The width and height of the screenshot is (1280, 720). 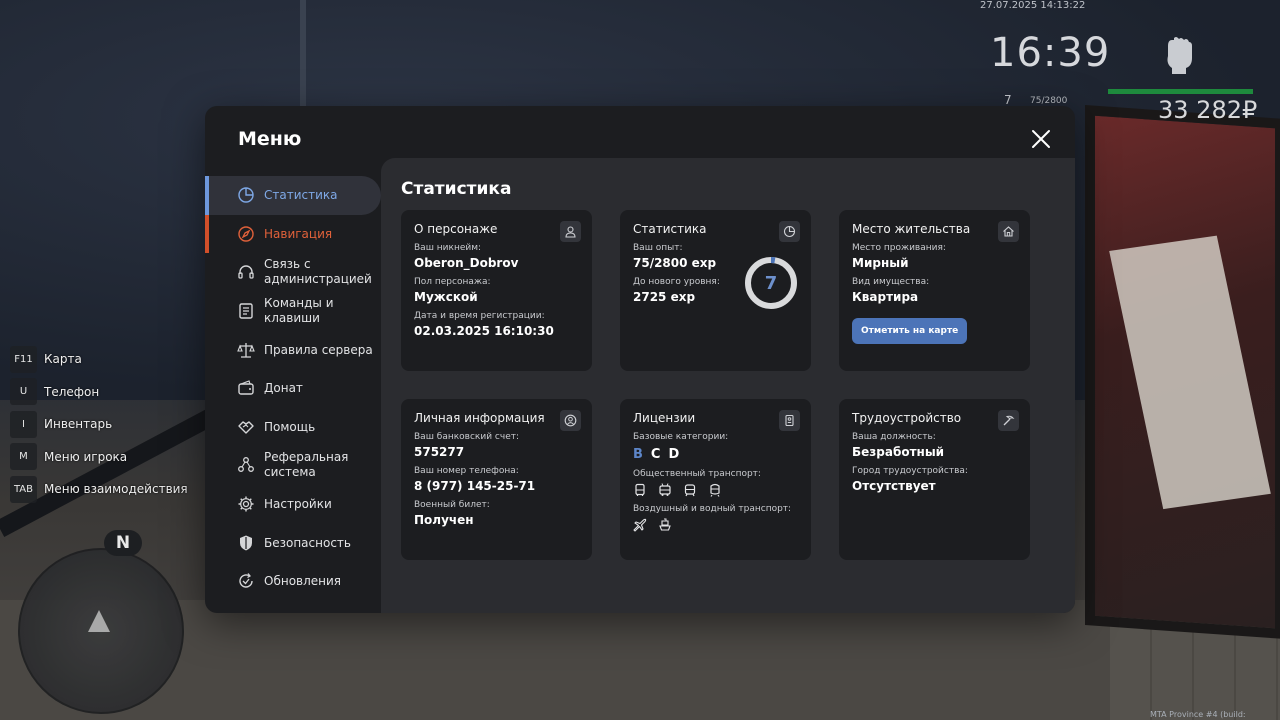 I want to click on hotkey-label: Меню взаимодействия, so click(x=116, y=489).